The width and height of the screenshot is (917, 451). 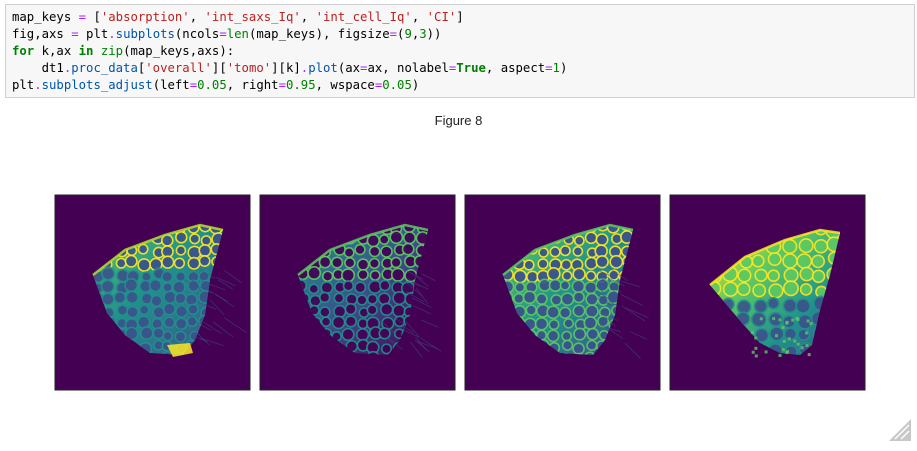 What do you see at coordinates (323, 68) in the screenshot?
I see `code-token: plot` at bounding box center [323, 68].